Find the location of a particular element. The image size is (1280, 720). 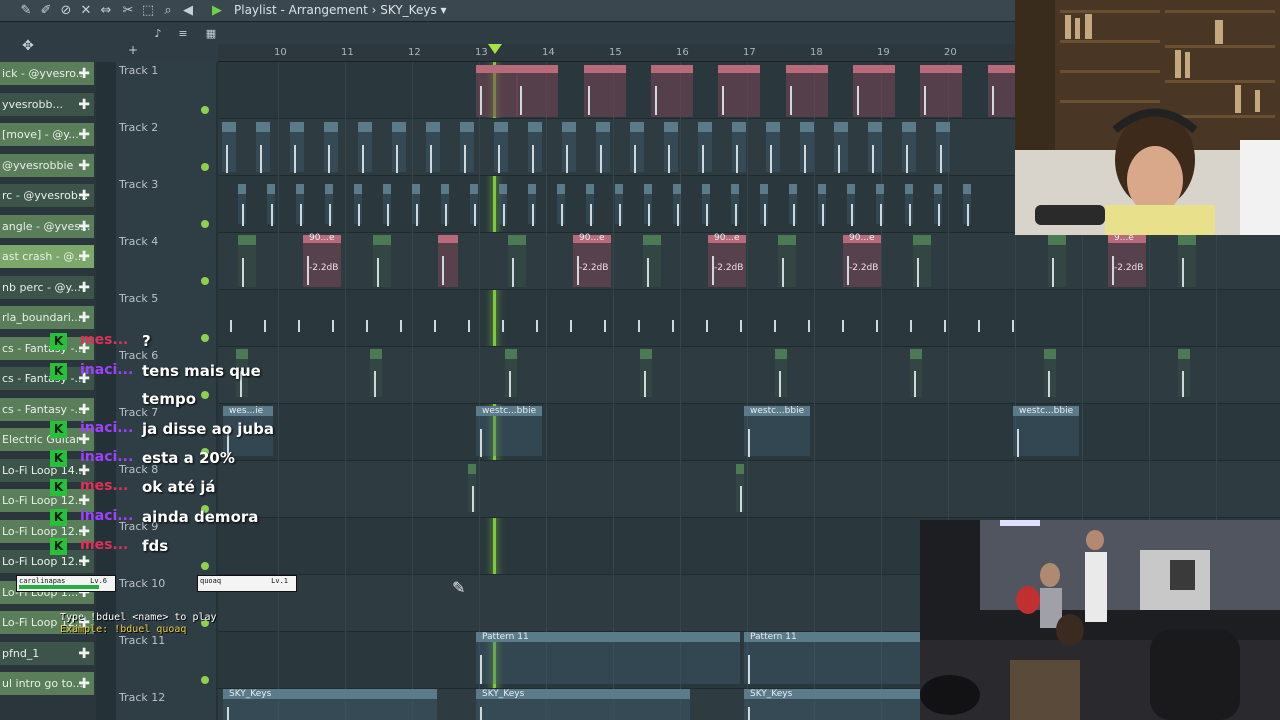

picker-item: ick - @yvesro... ✚ is located at coordinates (47, 74).